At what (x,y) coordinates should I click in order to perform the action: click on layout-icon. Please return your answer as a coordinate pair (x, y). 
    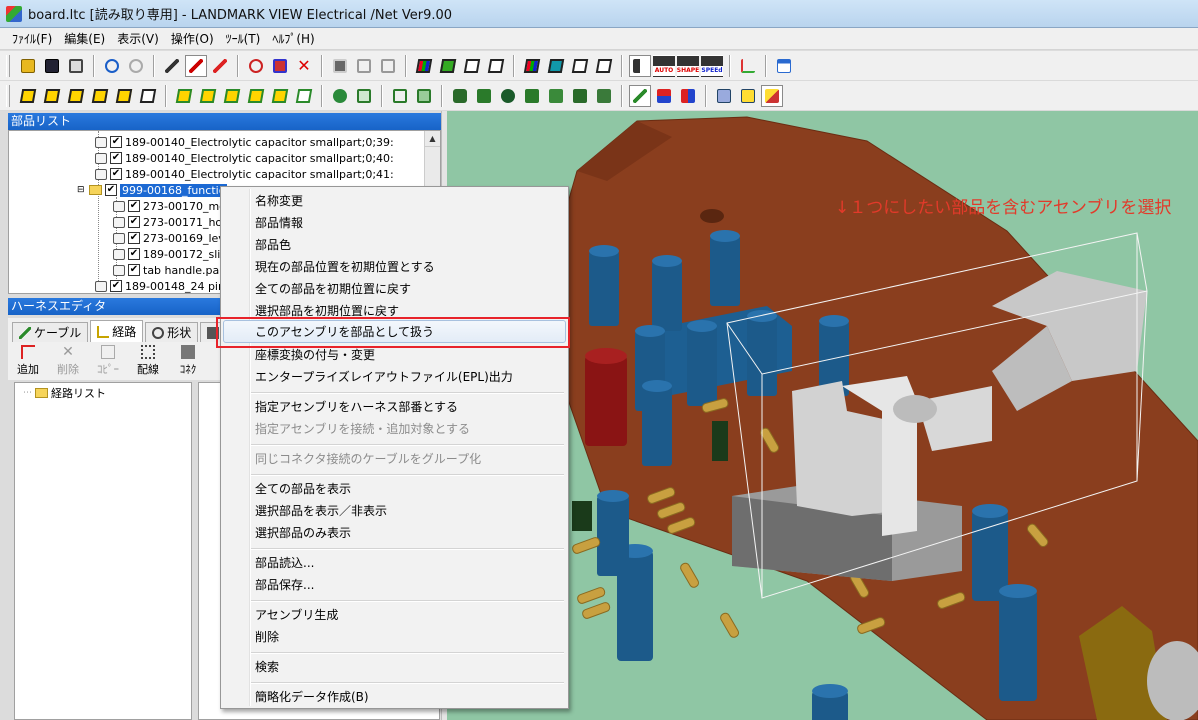
    Looking at the image, I should click on (400, 96).